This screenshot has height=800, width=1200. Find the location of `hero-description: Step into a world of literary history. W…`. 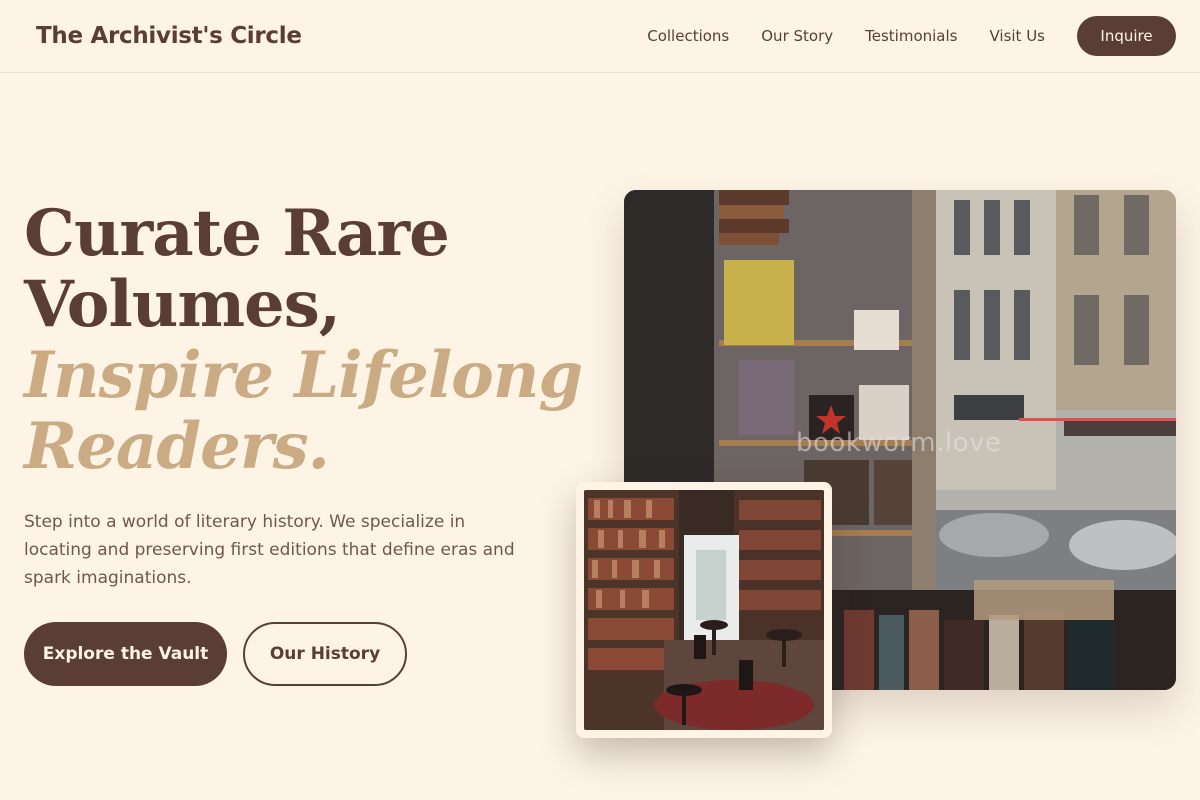

hero-description: Step into a world of literary history. W… is located at coordinates (269, 550).